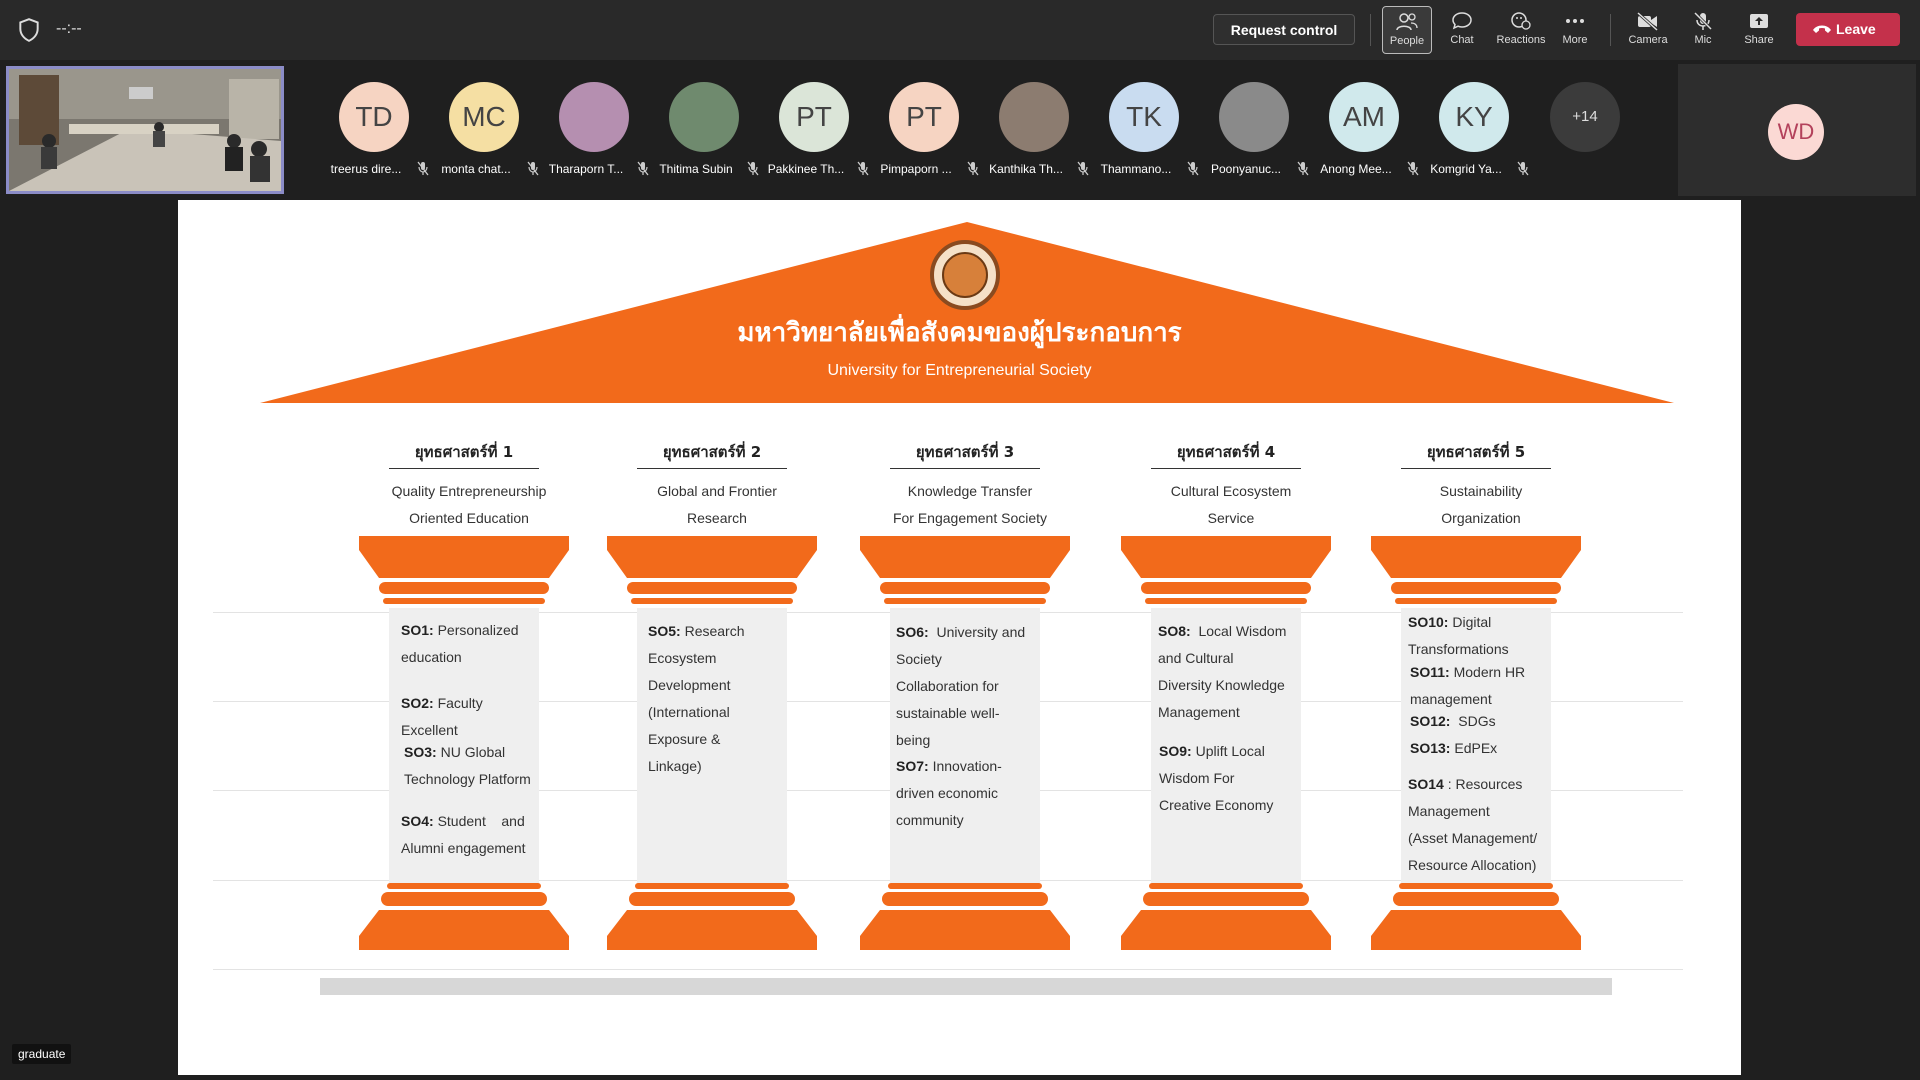  Describe the element at coordinates (717, 505) in the screenshot. I see `strategy-title: Global and Frontier Research` at that location.